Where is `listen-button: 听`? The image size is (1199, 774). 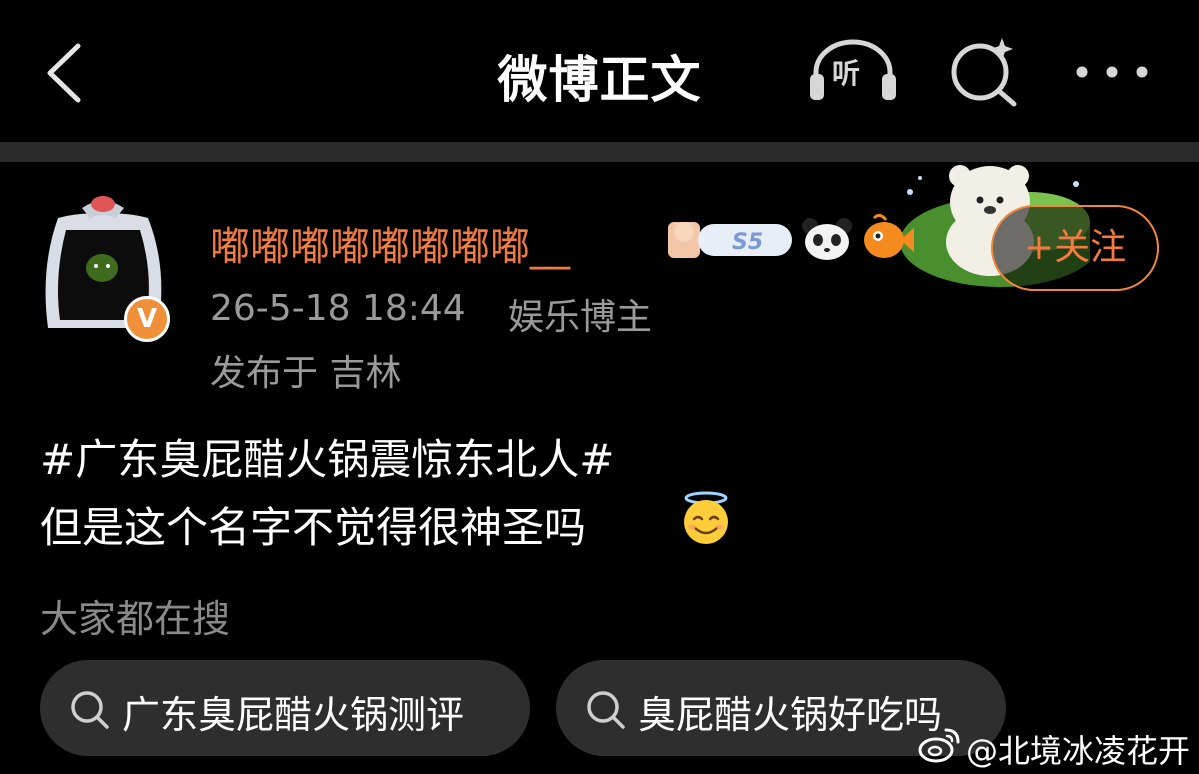 listen-button: 听 is located at coordinates (853, 70).